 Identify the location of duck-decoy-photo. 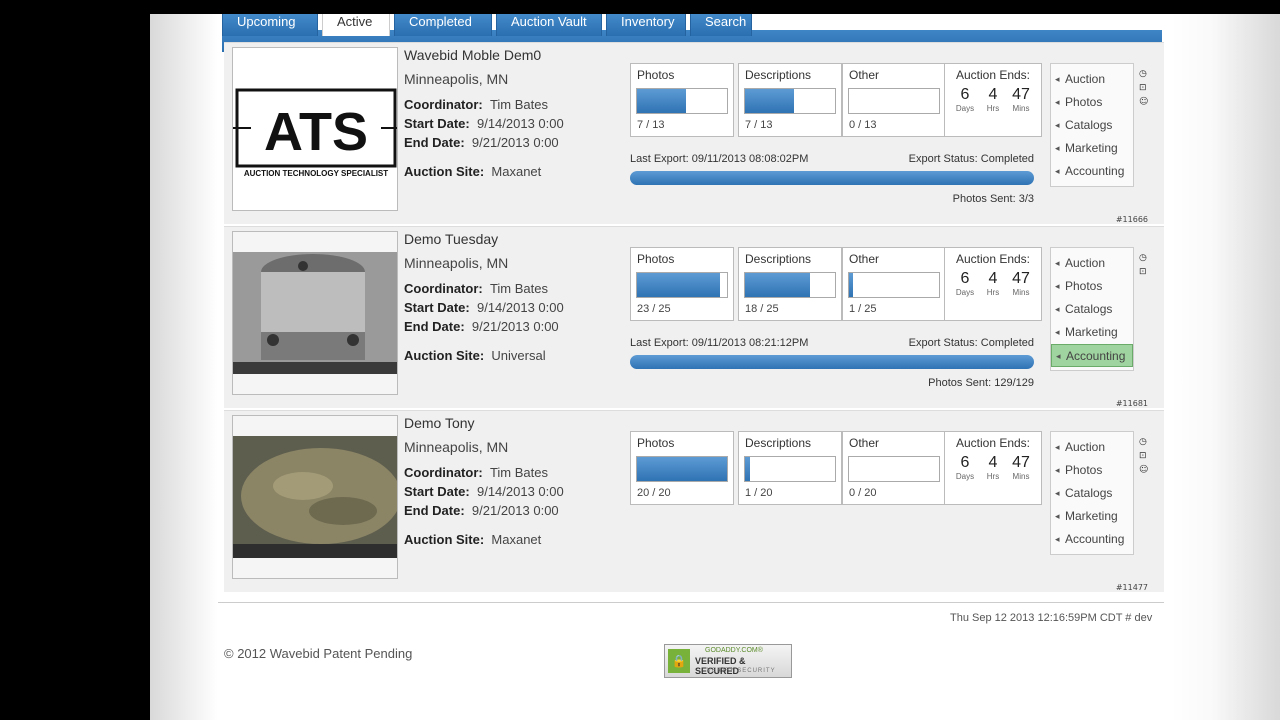
(315, 497).